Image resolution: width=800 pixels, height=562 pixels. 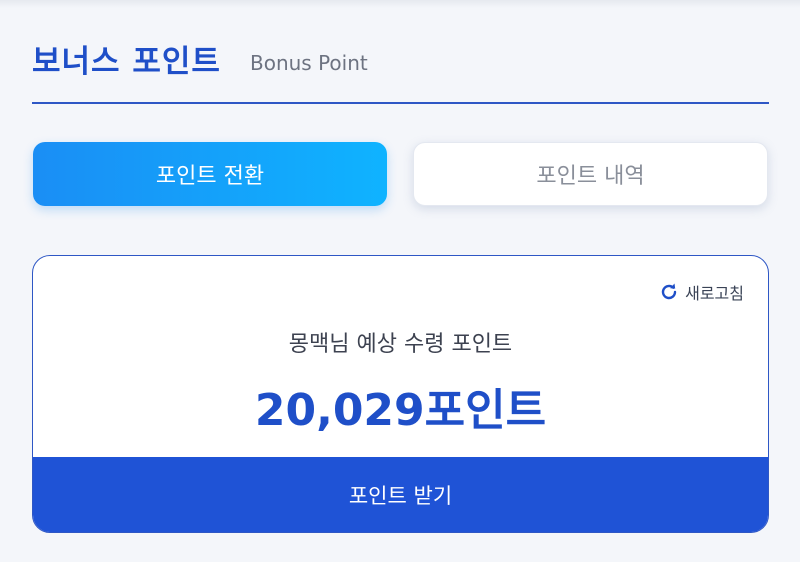 What do you see at coordinates (400, 494) in the screenshot?
I see `receive-points-button: 포인트 받기` at bounding box center [400, 494].